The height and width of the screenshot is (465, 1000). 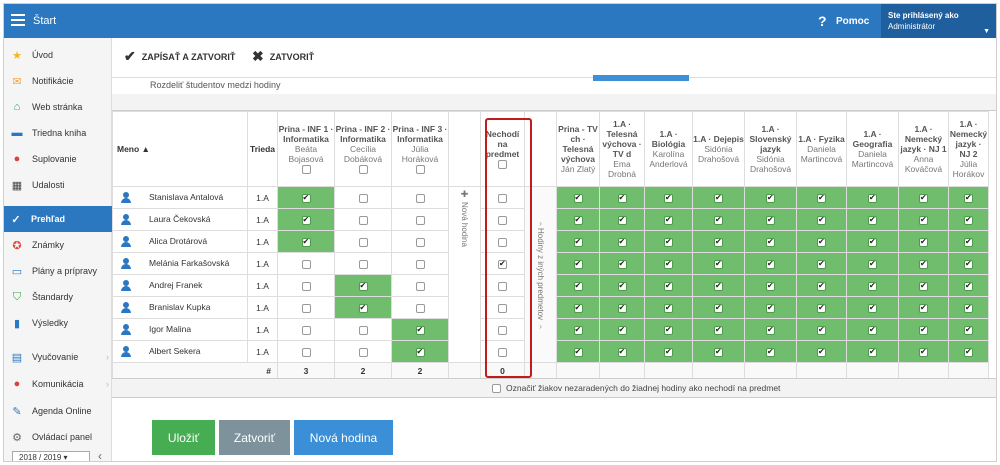 What do you see at coordinates (44, 21) in the screenshot?
I see `start-label: Štart` at bounding box center [44, 21].